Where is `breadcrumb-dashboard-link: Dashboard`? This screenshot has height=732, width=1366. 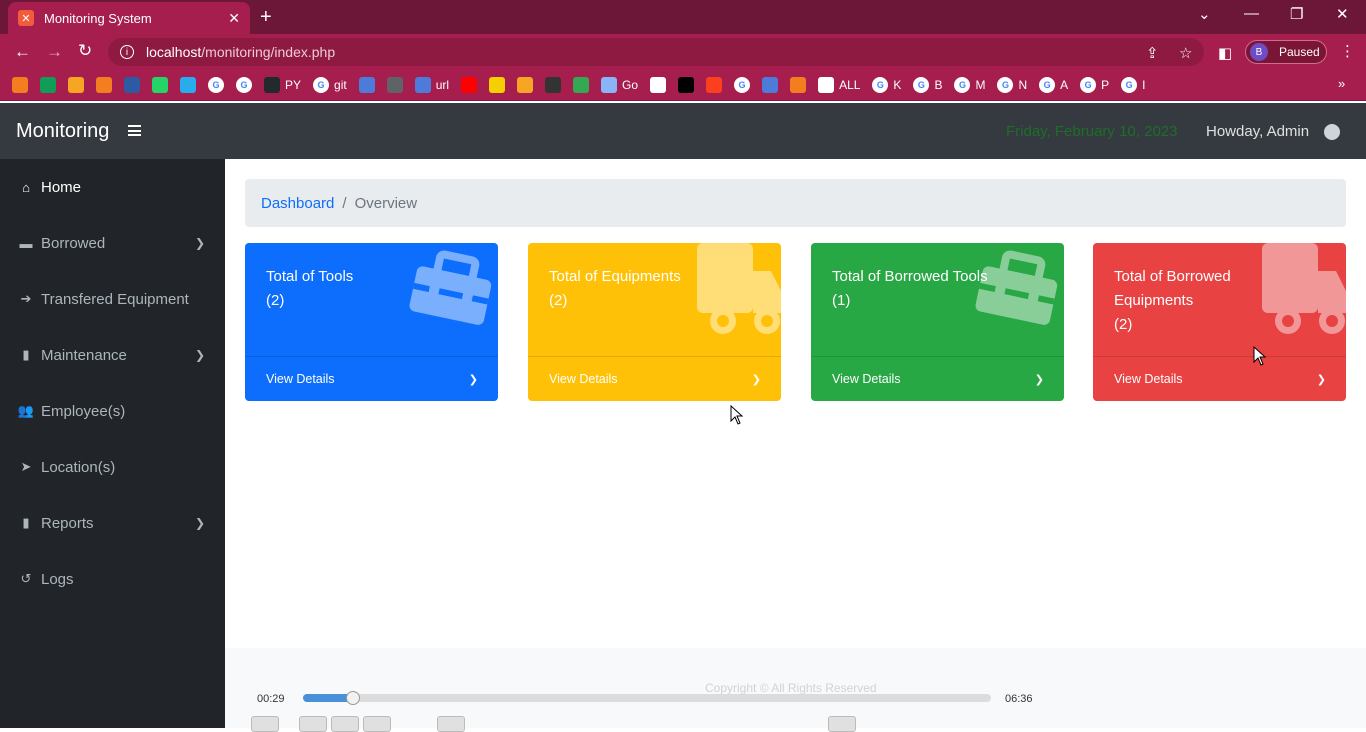
breadcrumb-dashboard-link: Dashboard is located at coordinates (297, 203).